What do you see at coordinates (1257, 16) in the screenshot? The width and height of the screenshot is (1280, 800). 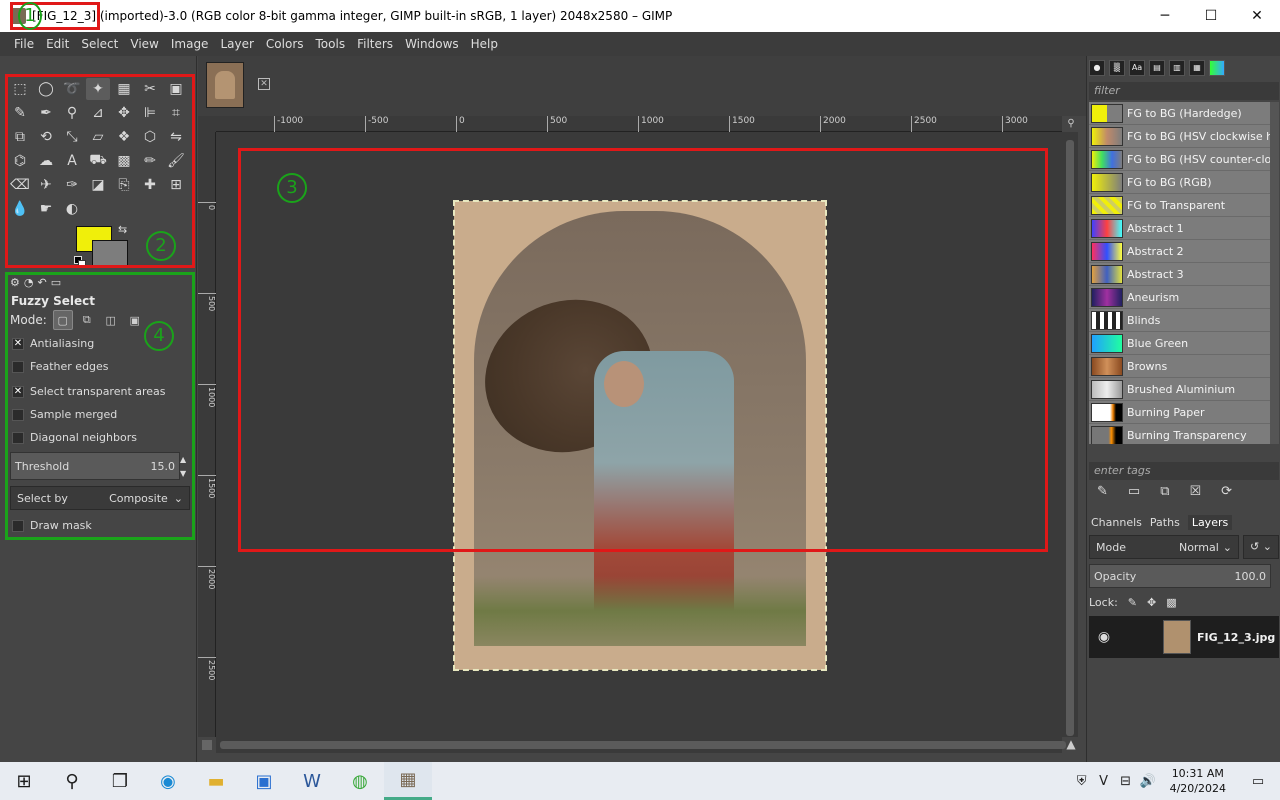 I see `close-button: ✕` at bounding box center [1257, 16].